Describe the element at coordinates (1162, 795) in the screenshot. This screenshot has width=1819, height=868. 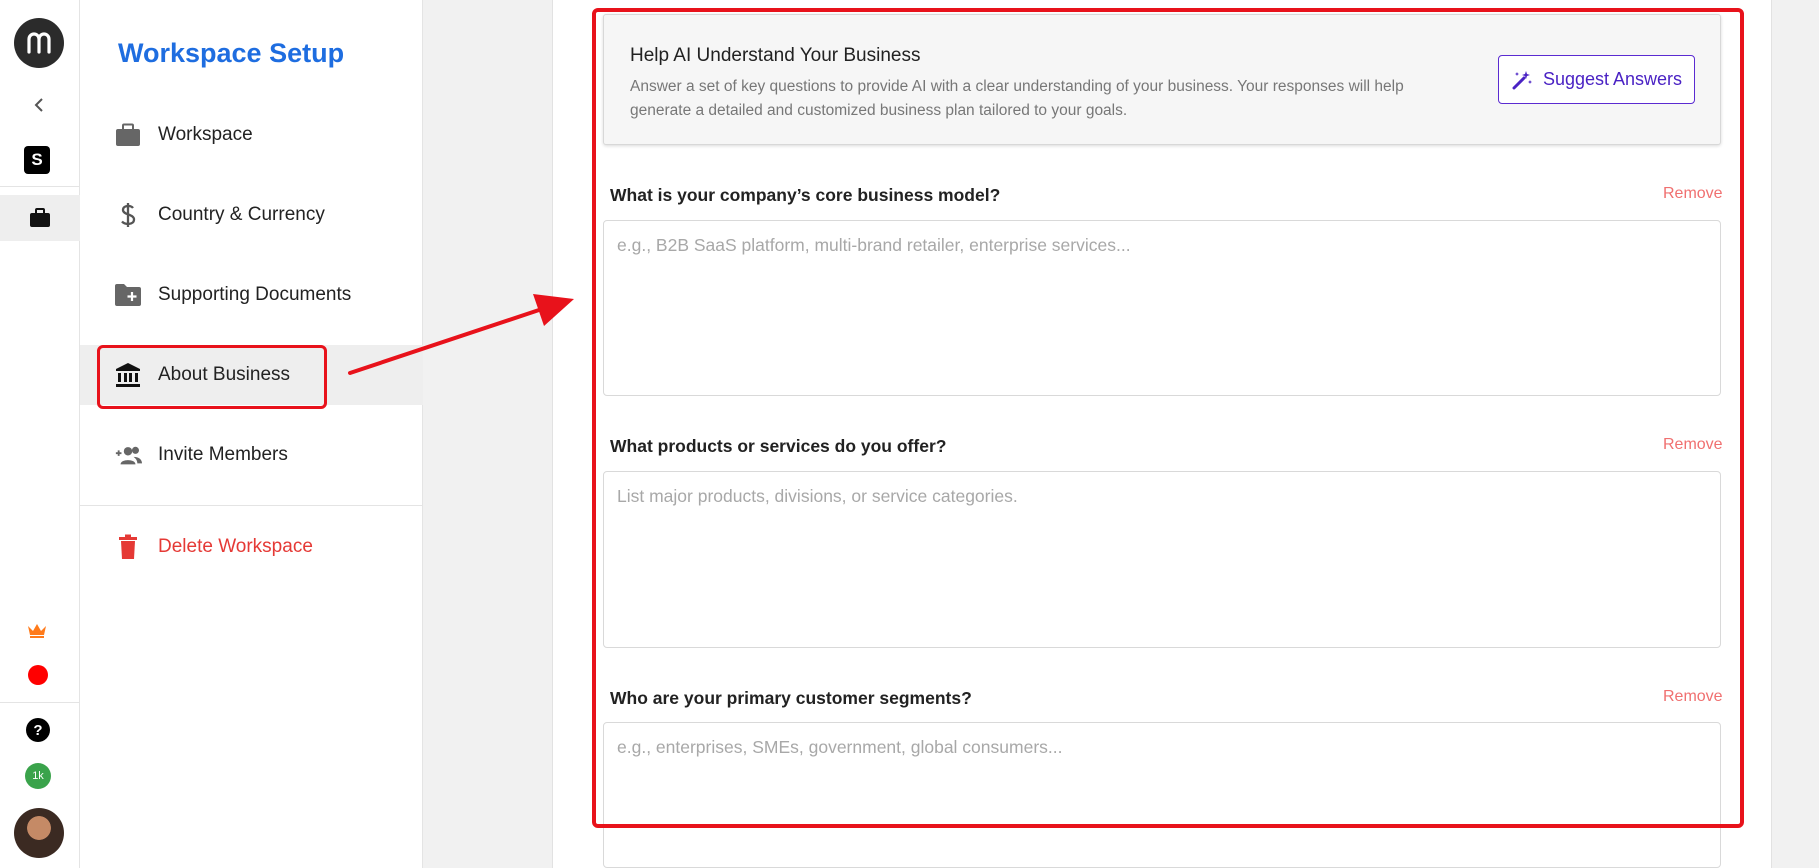
I see `customer-segments-field` at that location.